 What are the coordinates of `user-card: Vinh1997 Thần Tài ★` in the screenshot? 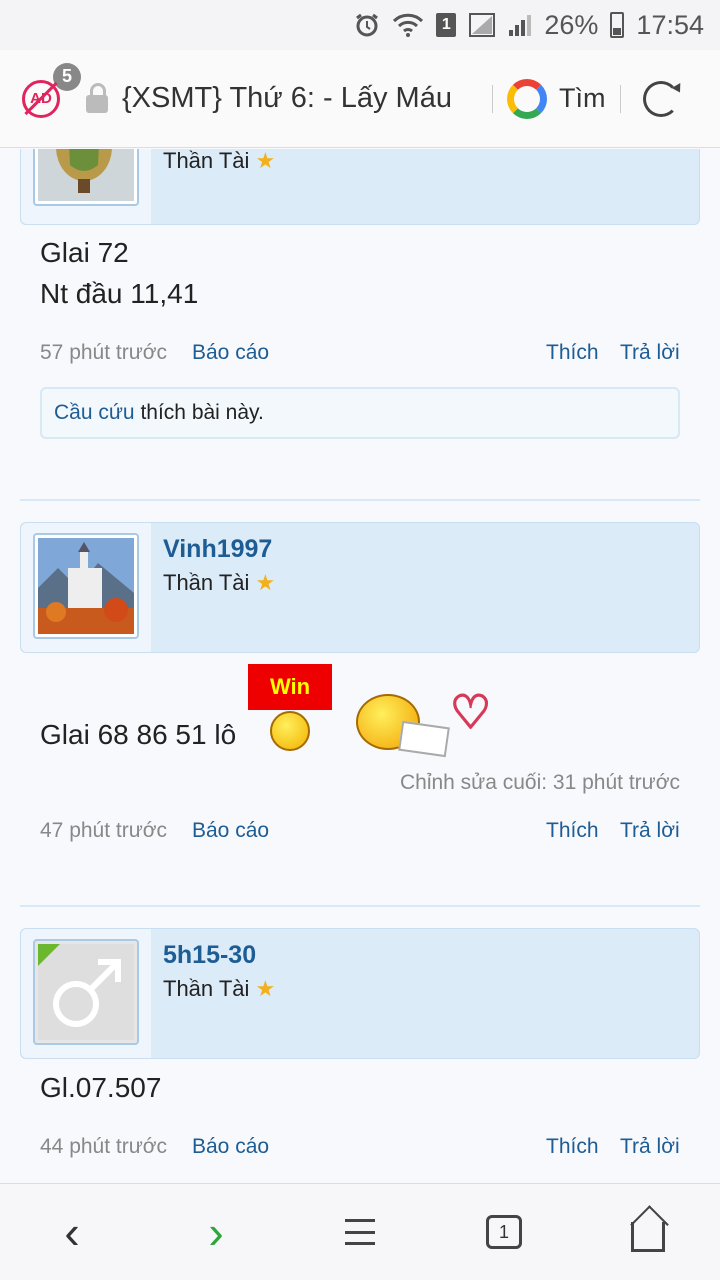 It's located at (360, 587).